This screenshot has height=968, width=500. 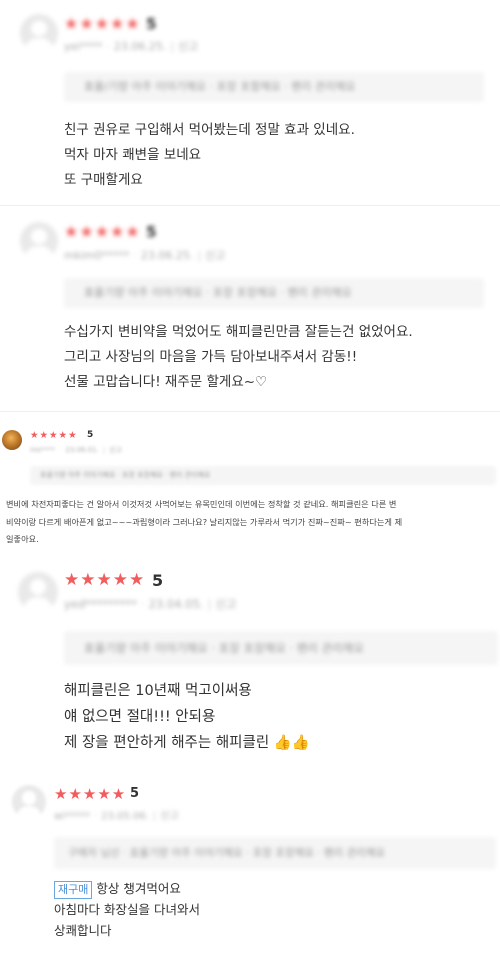 I want to click on review-meta: yei**** · 23.06.25. | 신고, so click(x=131, y=46).